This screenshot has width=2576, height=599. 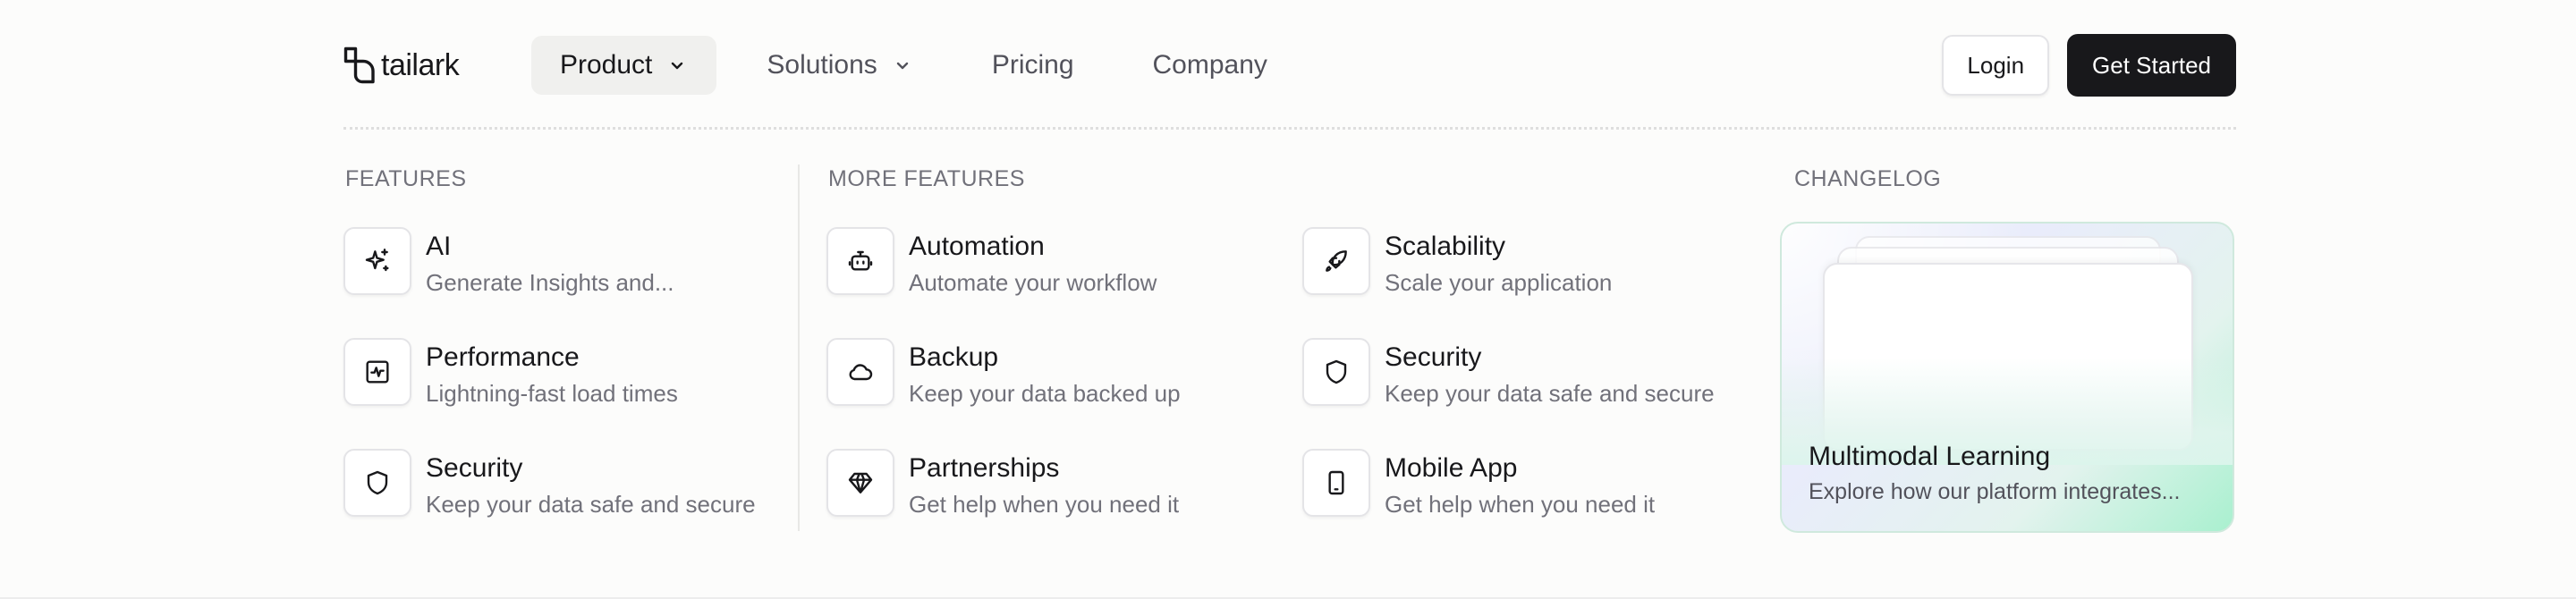 I want to click on menu-item-title: Backup, so click(x=954, y=357).